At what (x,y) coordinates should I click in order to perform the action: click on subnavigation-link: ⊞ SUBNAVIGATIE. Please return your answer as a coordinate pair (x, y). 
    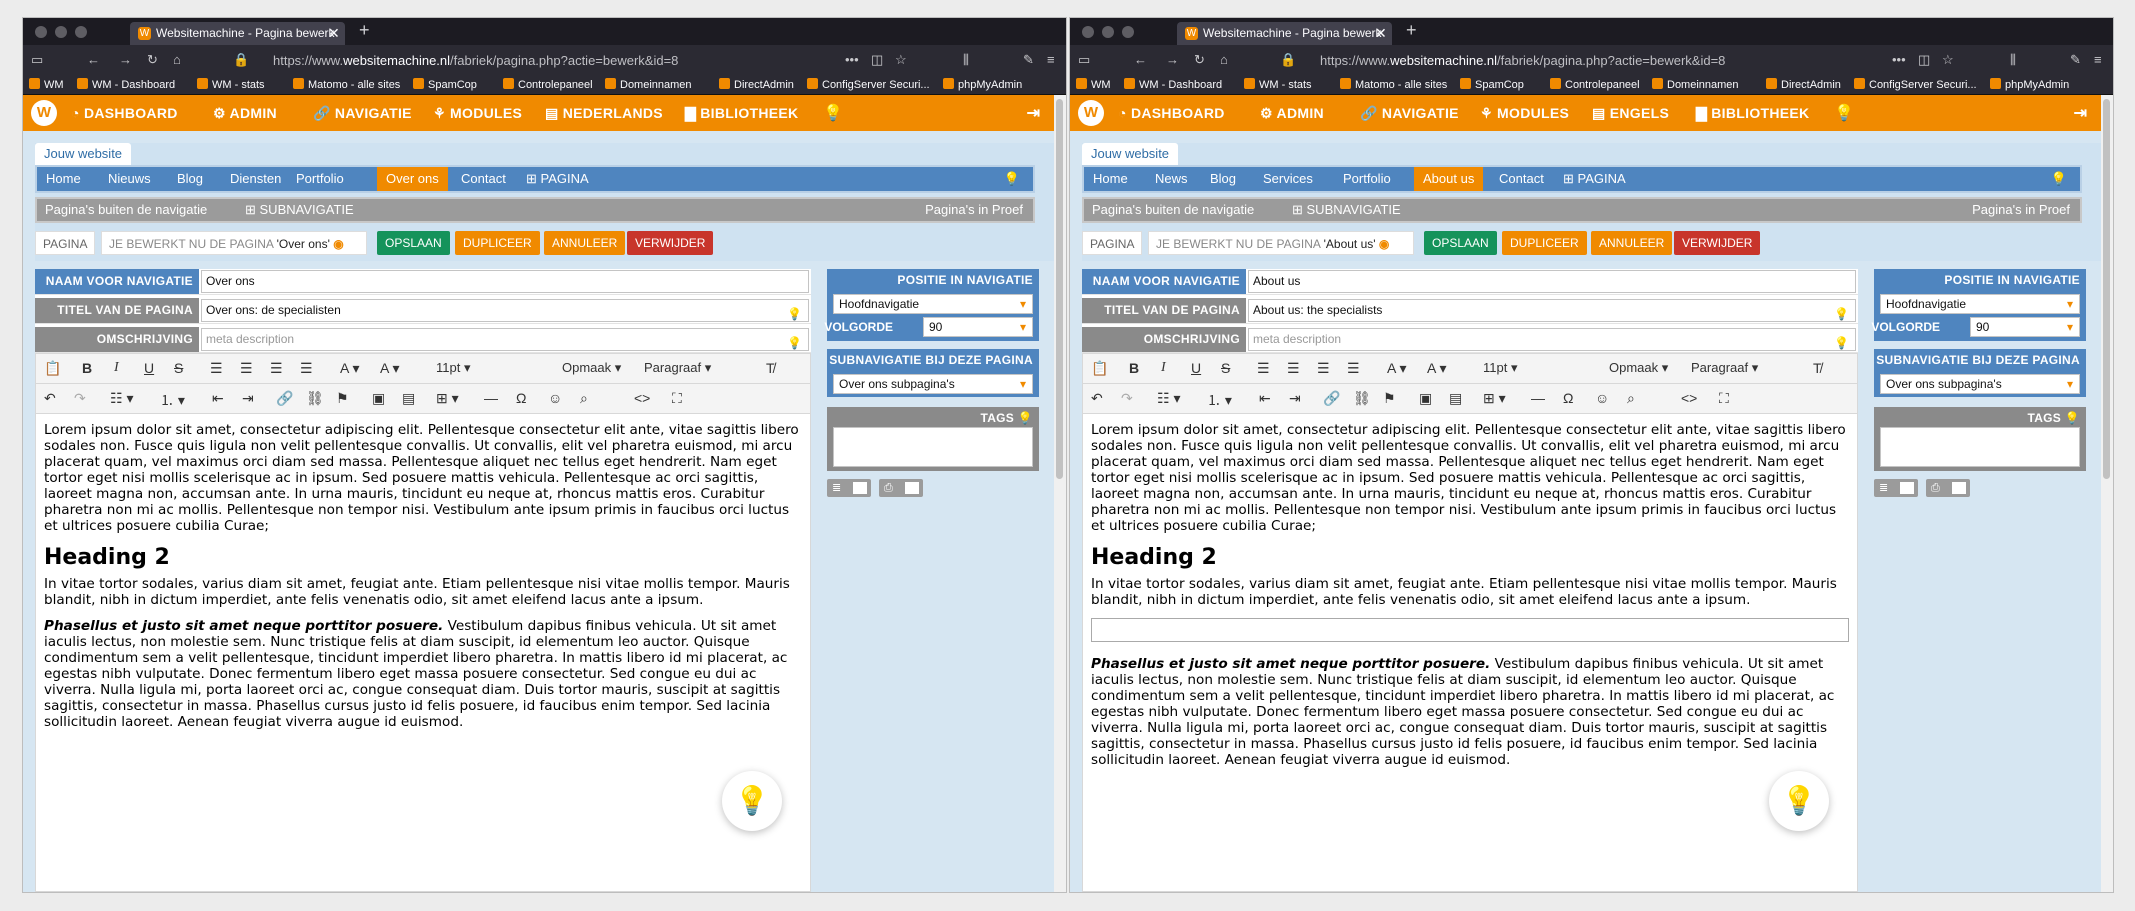
    Looking at the image, I should click on (1346, 210).